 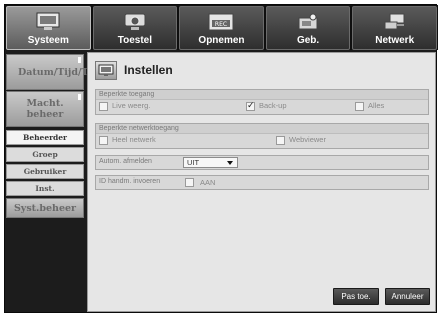 What do you see at coordinates (307, 139) in the screenshot?
I see `checkbox-label: Webviewer` at bounding box center [307, 139].